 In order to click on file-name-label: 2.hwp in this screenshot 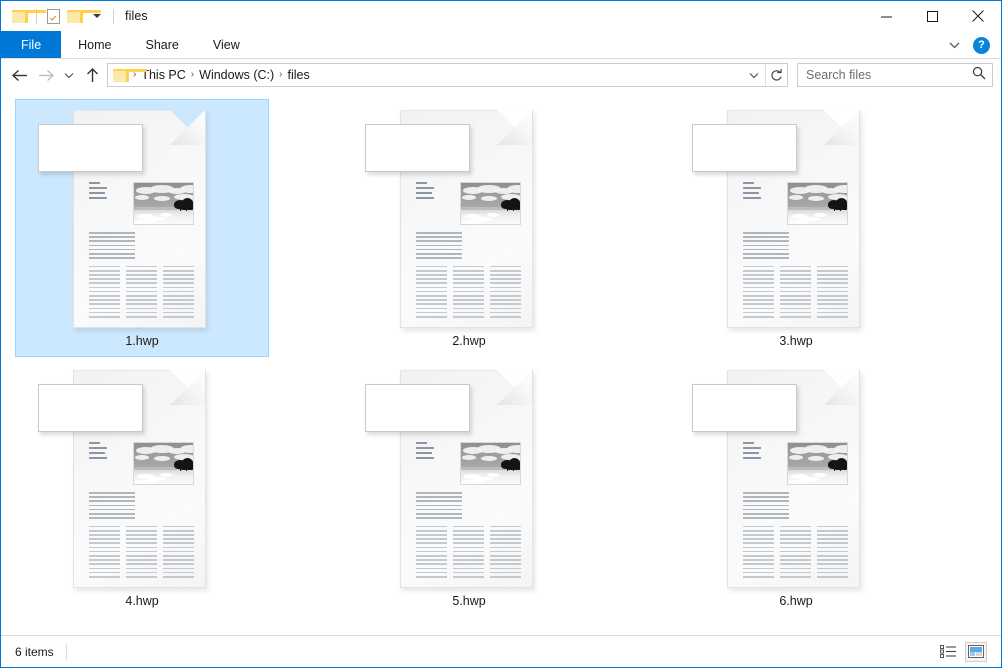, I will do `click(469, 341)`.